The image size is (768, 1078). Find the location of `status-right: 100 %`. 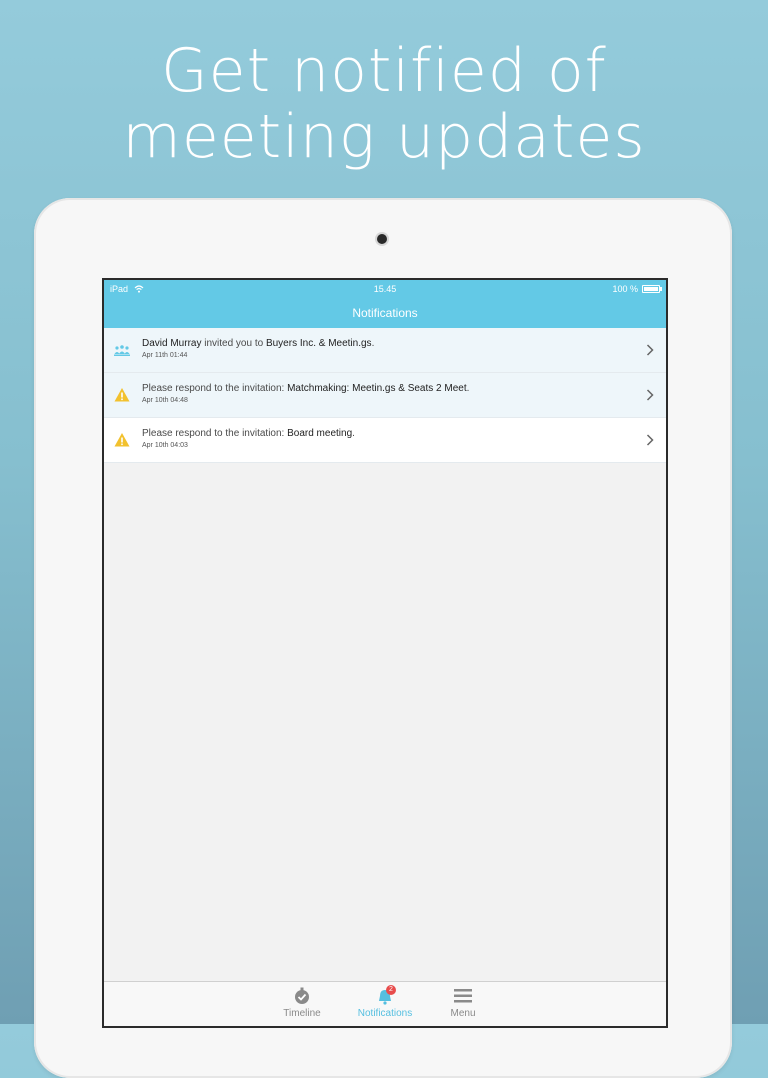

status-right: 100 % is located at coordinates (637, 289).